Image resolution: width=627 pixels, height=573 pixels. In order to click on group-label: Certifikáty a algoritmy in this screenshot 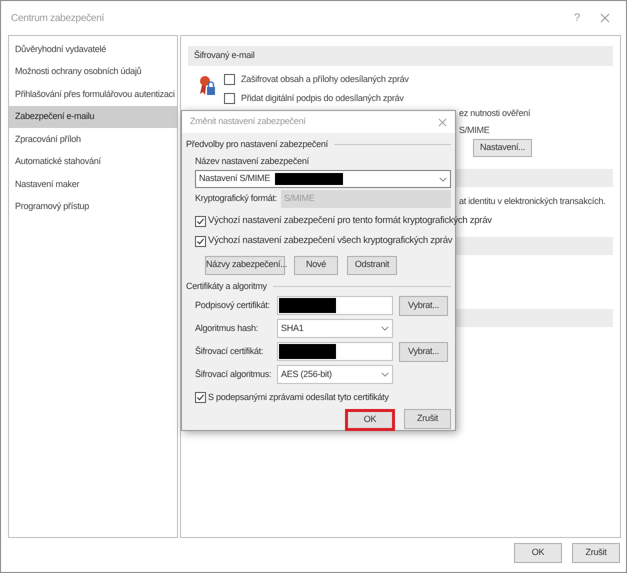, I will do `click(226, 286)`.